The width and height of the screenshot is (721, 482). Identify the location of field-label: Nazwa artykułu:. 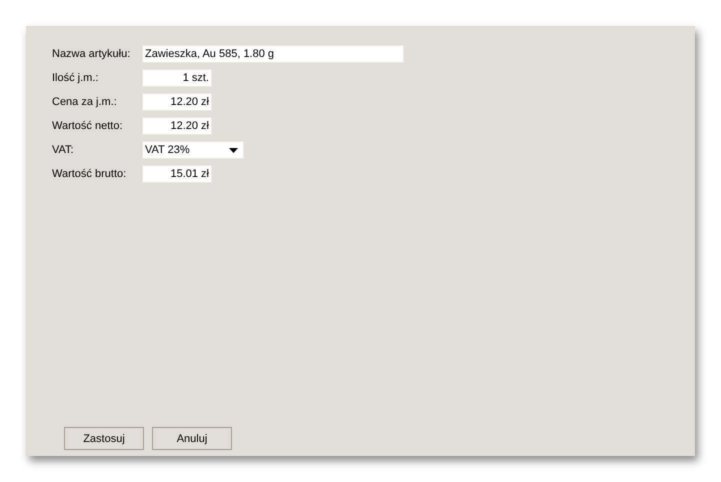
(92, 54).